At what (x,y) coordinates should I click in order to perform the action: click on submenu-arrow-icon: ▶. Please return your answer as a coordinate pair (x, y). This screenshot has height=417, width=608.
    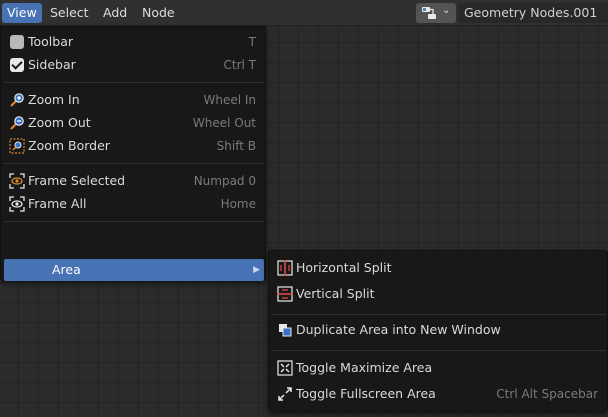
    Looking at the image, I should click on (256, 270).